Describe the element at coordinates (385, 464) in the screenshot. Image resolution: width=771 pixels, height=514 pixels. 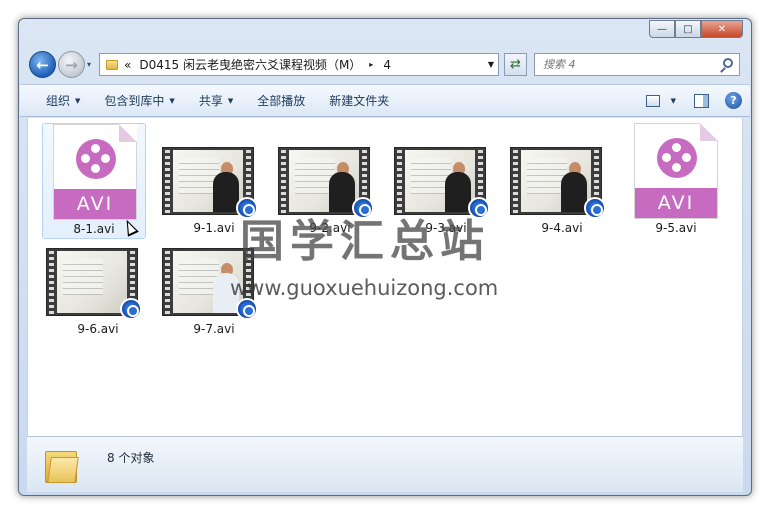
I see `details-pane: 8 个对象` at that location.